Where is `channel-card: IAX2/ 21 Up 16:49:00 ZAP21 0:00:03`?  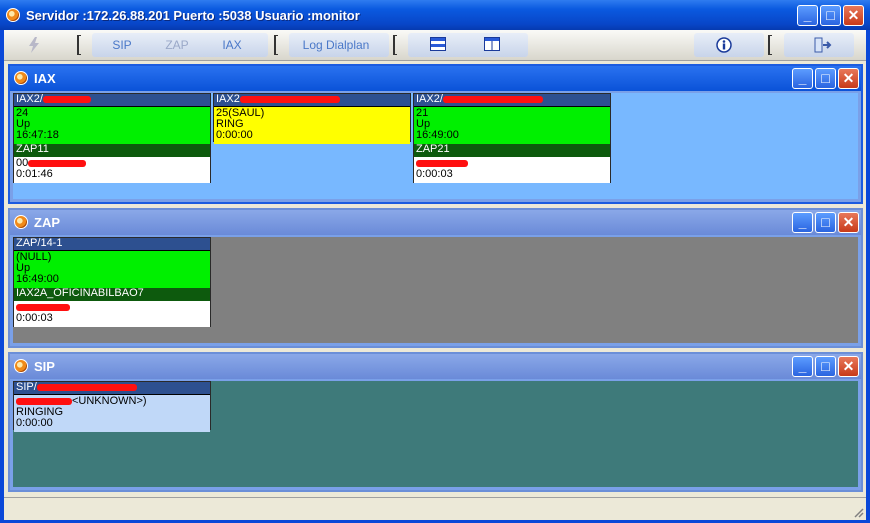 channel-card: IAX2/ 21 Up 16:49:00 ZAP21 0:00:03 is located at coordinates (512, 138).